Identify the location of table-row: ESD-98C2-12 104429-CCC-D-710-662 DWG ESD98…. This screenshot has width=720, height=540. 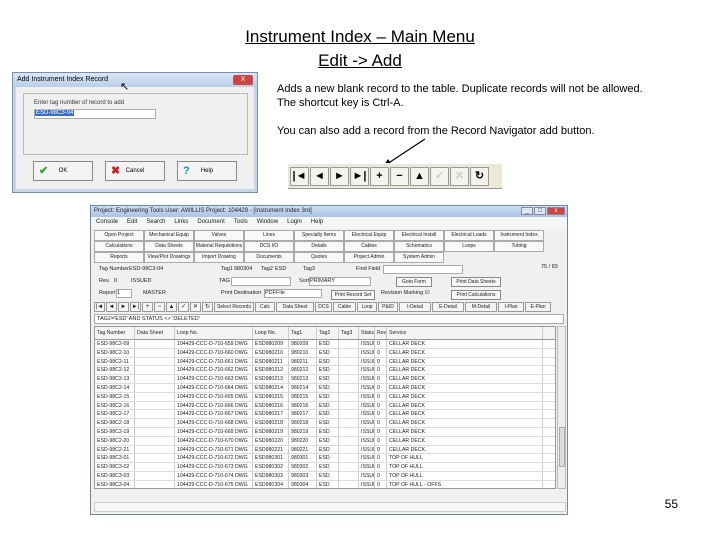
(325, 371).